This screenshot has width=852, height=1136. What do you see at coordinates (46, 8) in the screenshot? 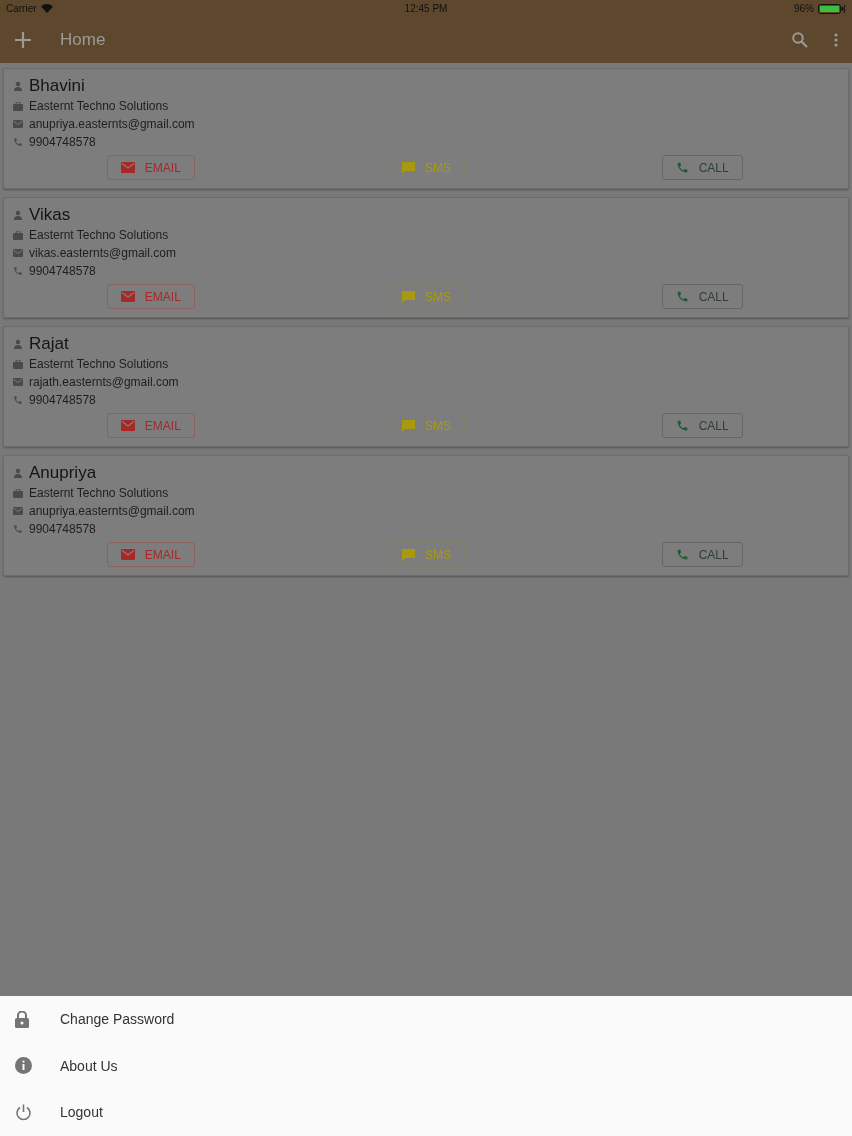
I see `wifi-icon` at bounding box center [46, 8].